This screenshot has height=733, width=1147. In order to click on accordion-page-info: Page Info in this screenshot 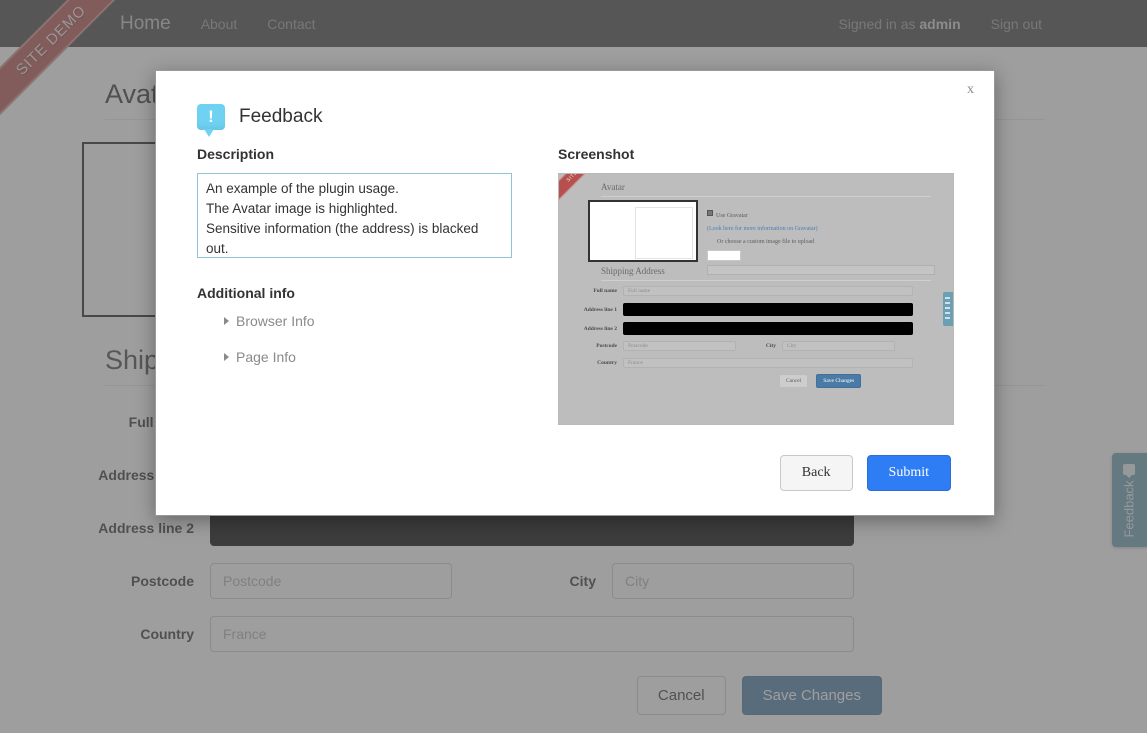, I will do `click(369, 357)`.